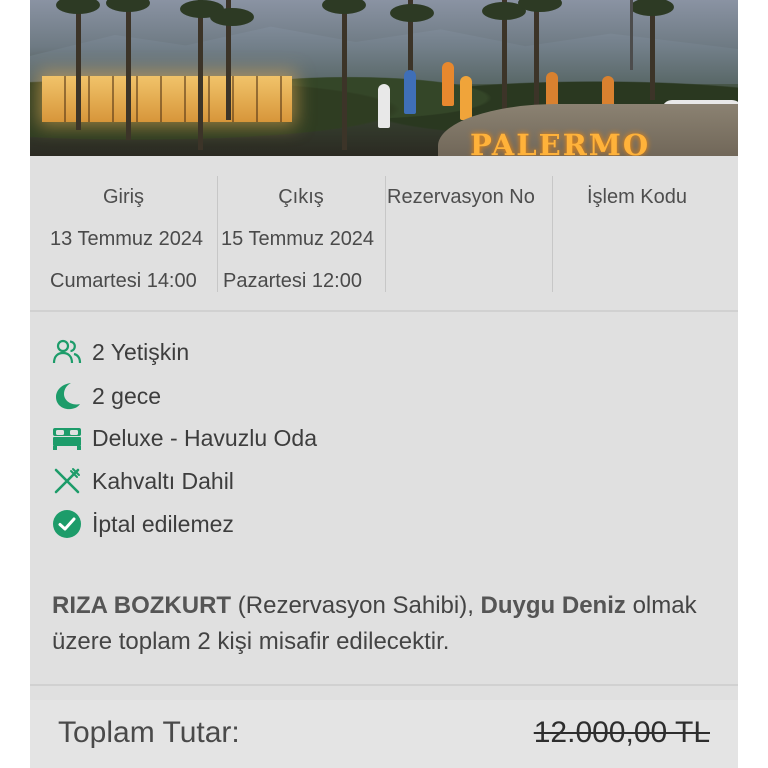  I want to click on checkout-column: Çıkış 15 Temmuz 2024 Pazartesi 12:00, so click(301, 234).